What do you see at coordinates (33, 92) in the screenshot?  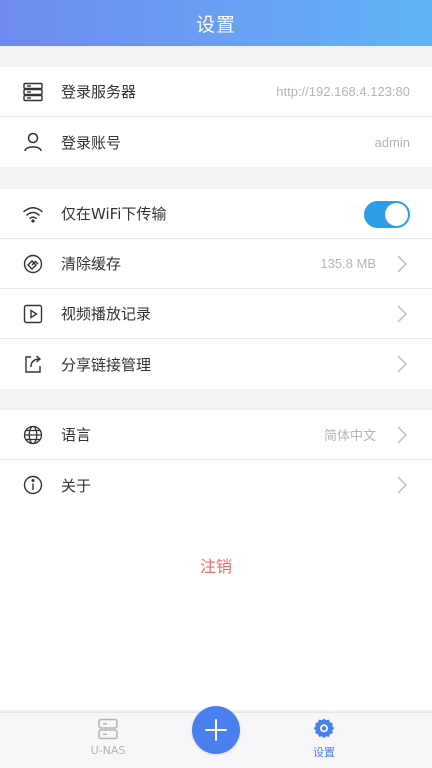 I see `server-icon` at bounding box center [33, 92].